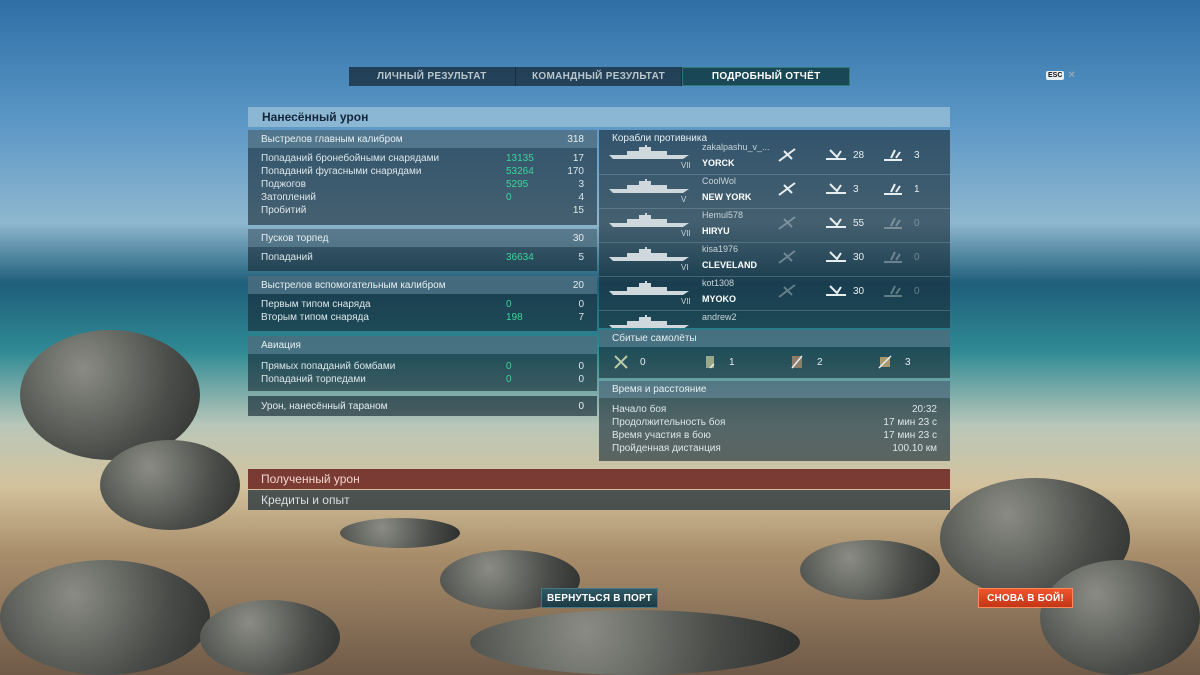 Image resolution: width=1200 pixels, height=675 pixels. Describe the element at coordinates (719, 181) in the screenshot. I see `player-name: CoolWol` at that location.